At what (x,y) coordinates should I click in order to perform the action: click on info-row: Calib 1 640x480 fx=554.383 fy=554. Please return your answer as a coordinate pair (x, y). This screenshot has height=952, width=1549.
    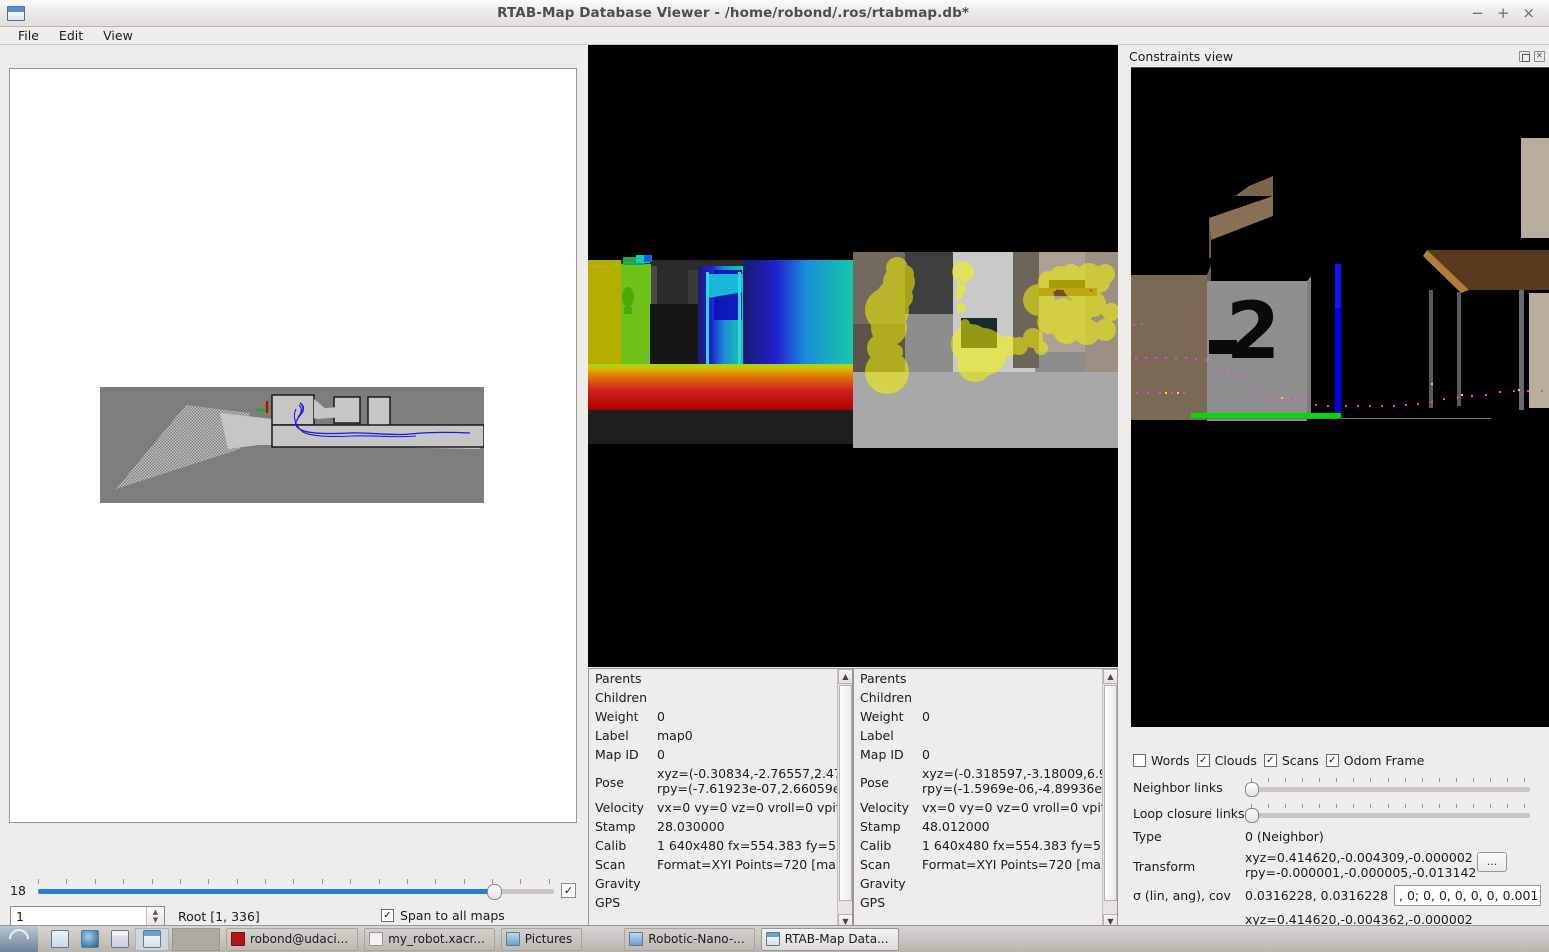
    Looking at the image, I should click on (713, 845).